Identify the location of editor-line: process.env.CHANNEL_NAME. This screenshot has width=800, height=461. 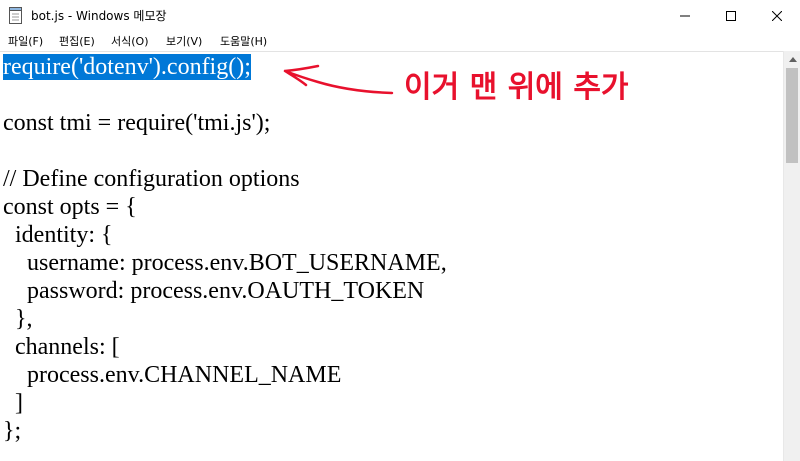
(172, 375).